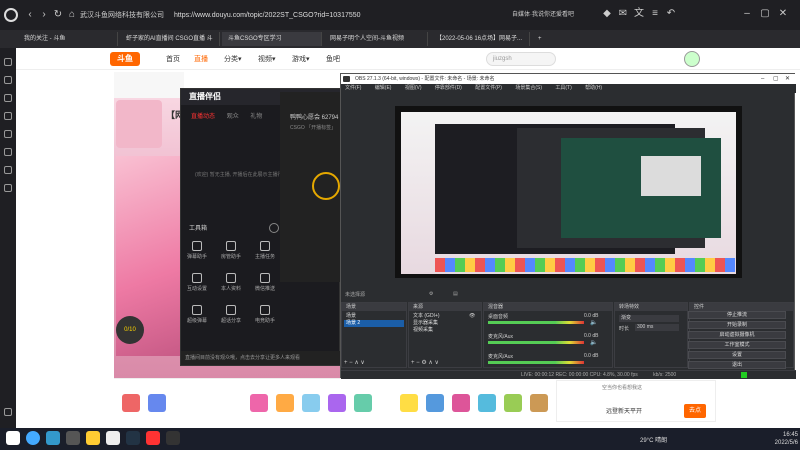  What do you see at coordinates (197, 252) in the screenshot?
I see `tool-danmu: 弹幕助手` at bounding box center [197, 252].